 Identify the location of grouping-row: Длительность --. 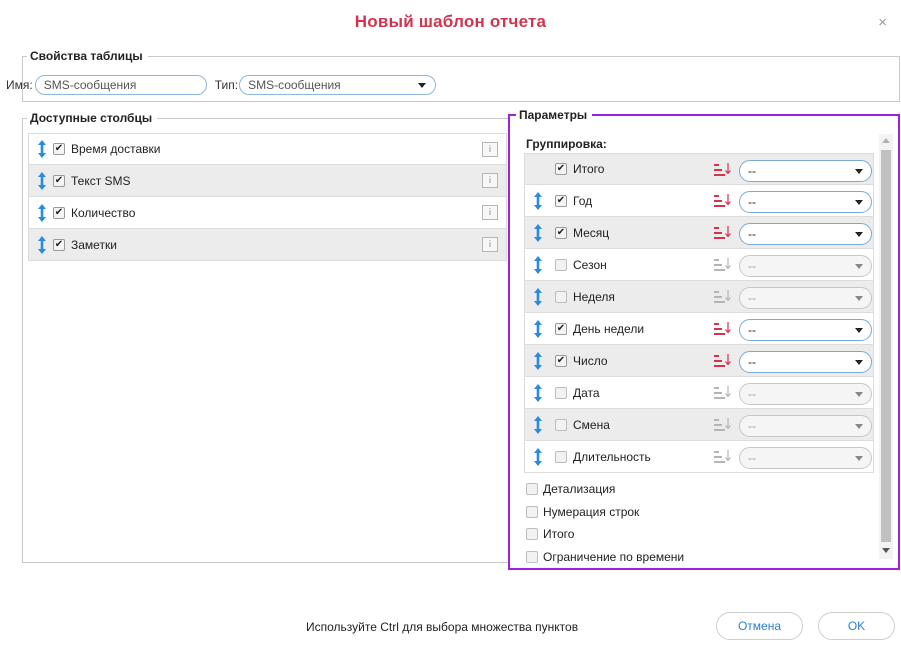
(699, 457).